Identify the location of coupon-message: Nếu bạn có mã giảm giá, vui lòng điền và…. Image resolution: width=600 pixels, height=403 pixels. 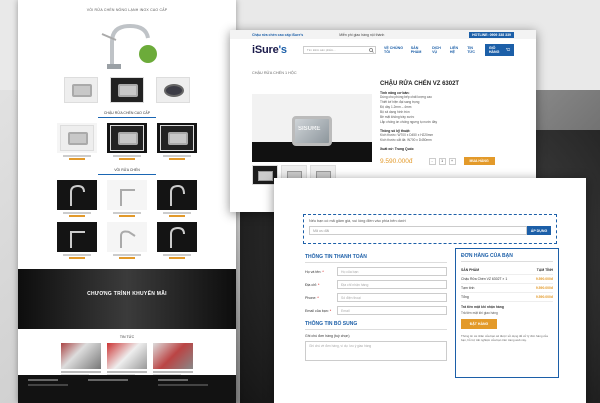
(357, 221).